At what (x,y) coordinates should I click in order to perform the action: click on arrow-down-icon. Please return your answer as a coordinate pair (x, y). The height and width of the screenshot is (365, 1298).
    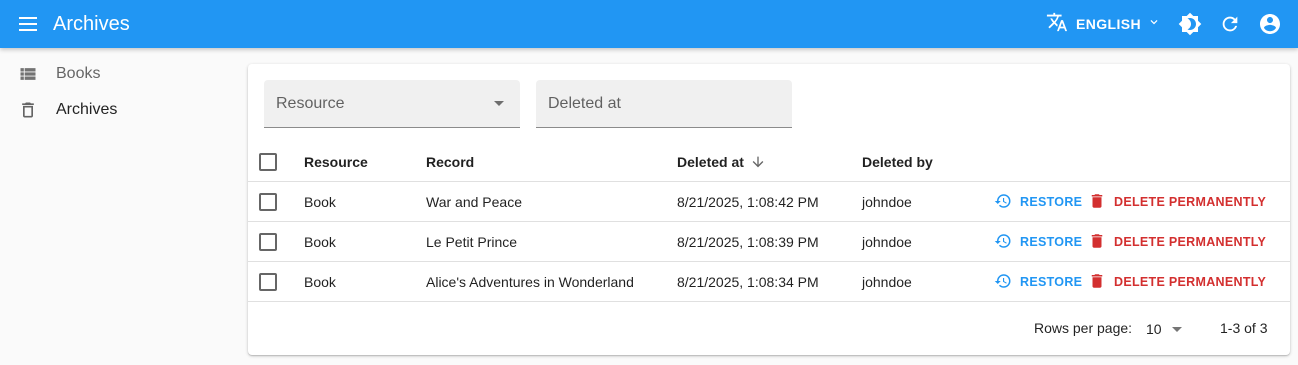
    Looking at the image, I should click on (758, 162).